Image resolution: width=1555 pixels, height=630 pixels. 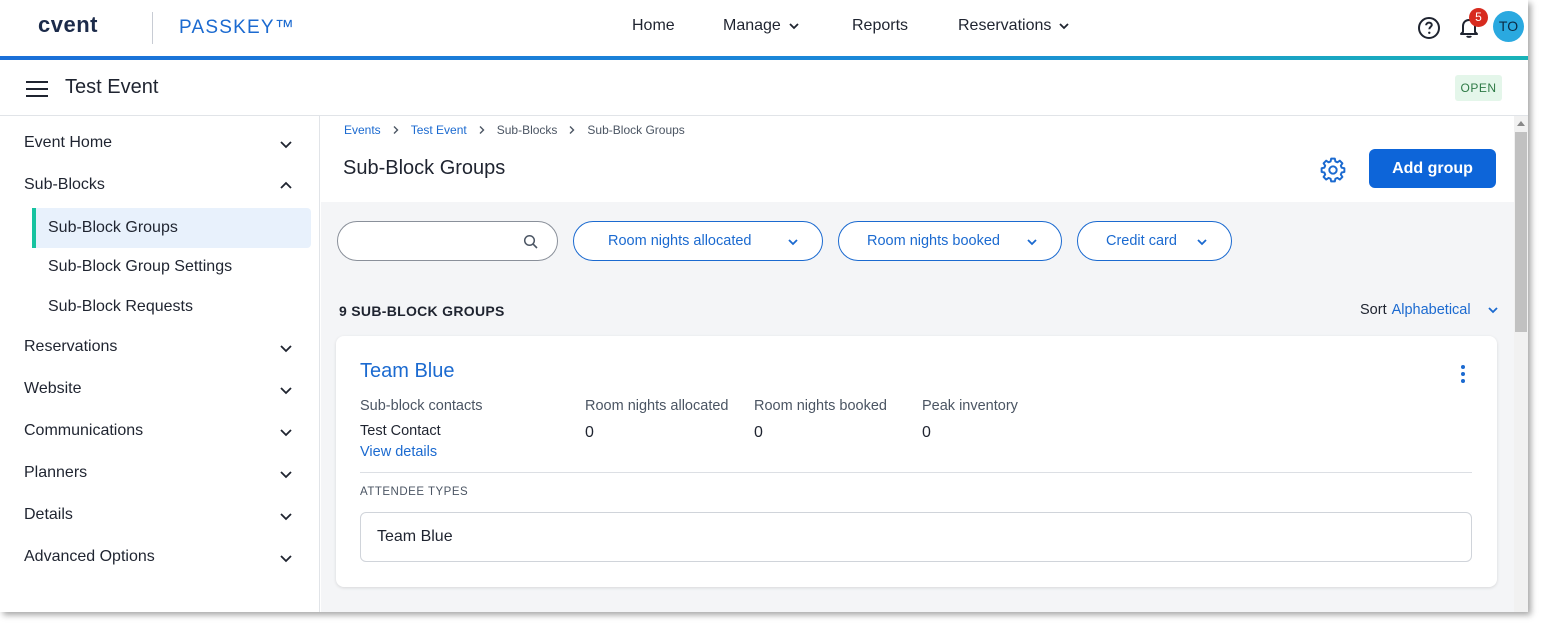 What do you see at coordinates (286, 185) in the screenshot?
I see `chevron-up-icon` at bounding box center [286, 185].